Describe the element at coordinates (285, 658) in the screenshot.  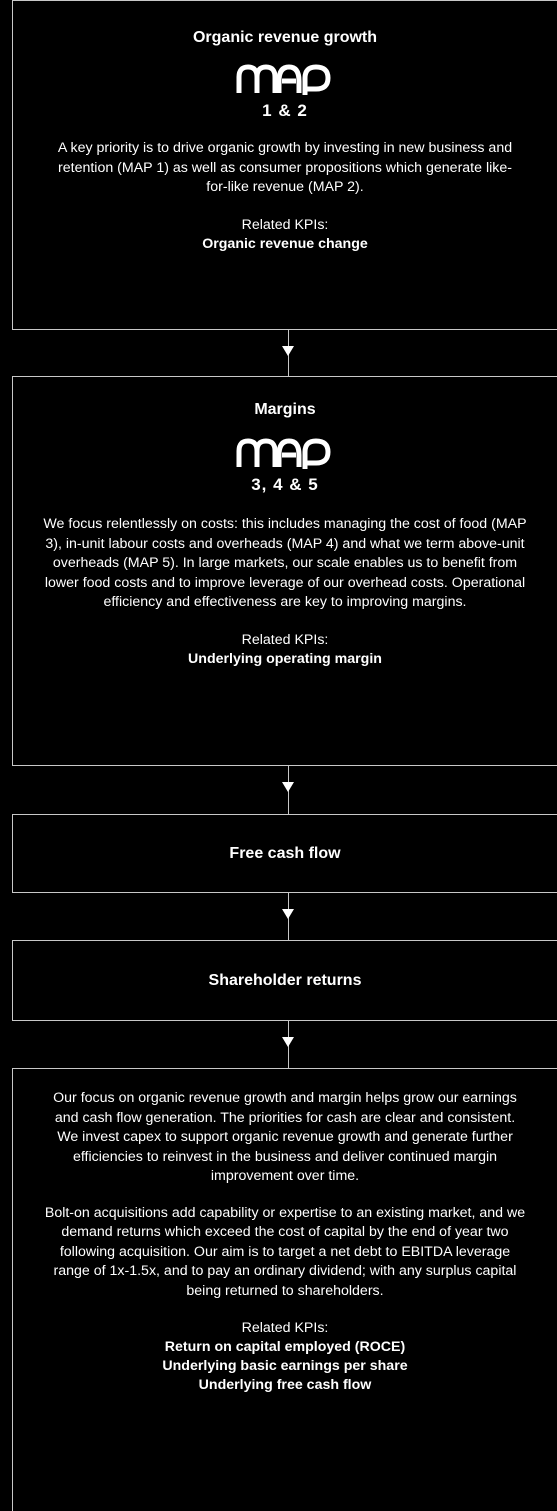
I see `kpi-item: Underlying operating margin` at that location.